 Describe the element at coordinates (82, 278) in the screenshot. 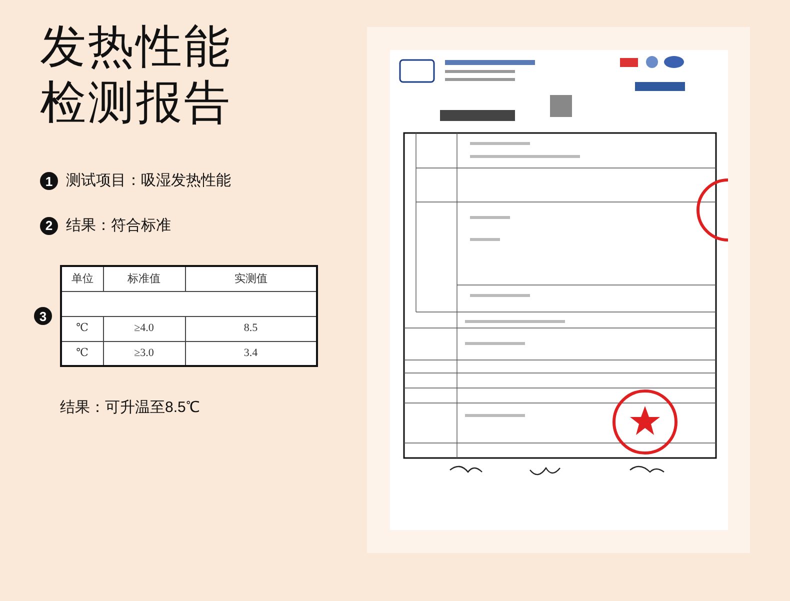

I see `column-header: 单位` at that location.